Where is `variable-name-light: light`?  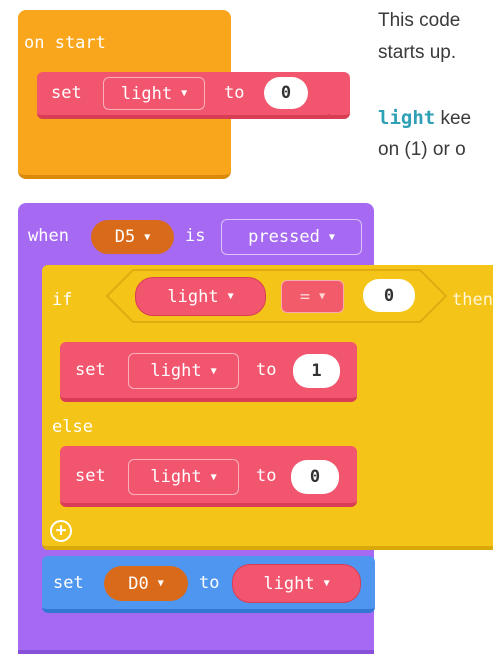 variable-name-light: light is located at coordinates (407, 118).